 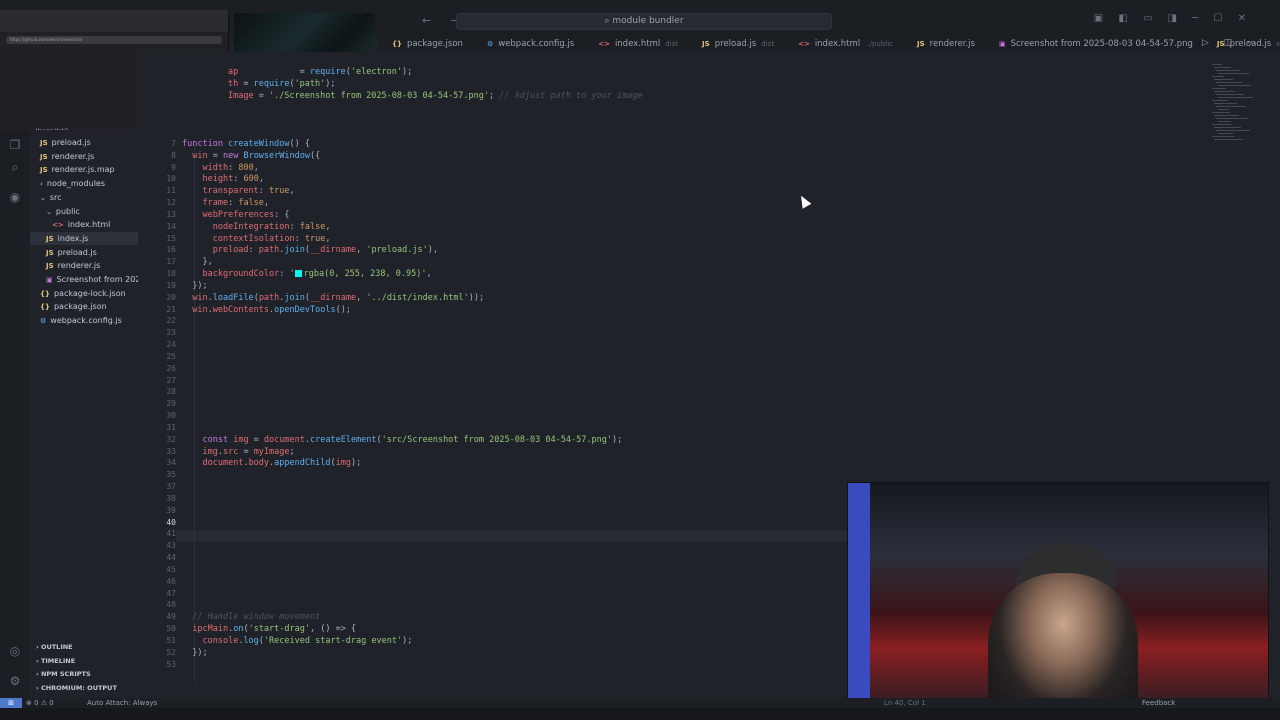 I want to click on browser-url-bar: https://github.com/electron/electron, so click(x=114, y=40).